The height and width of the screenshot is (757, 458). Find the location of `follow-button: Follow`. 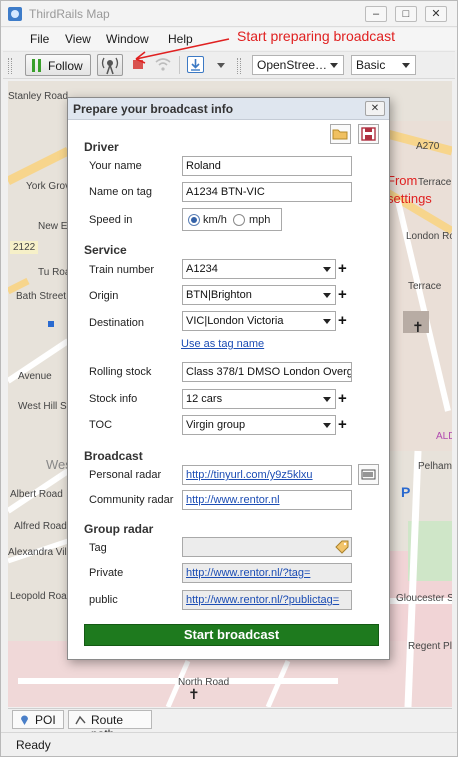

follow-button: Follow is located at coordinates (58, 65).